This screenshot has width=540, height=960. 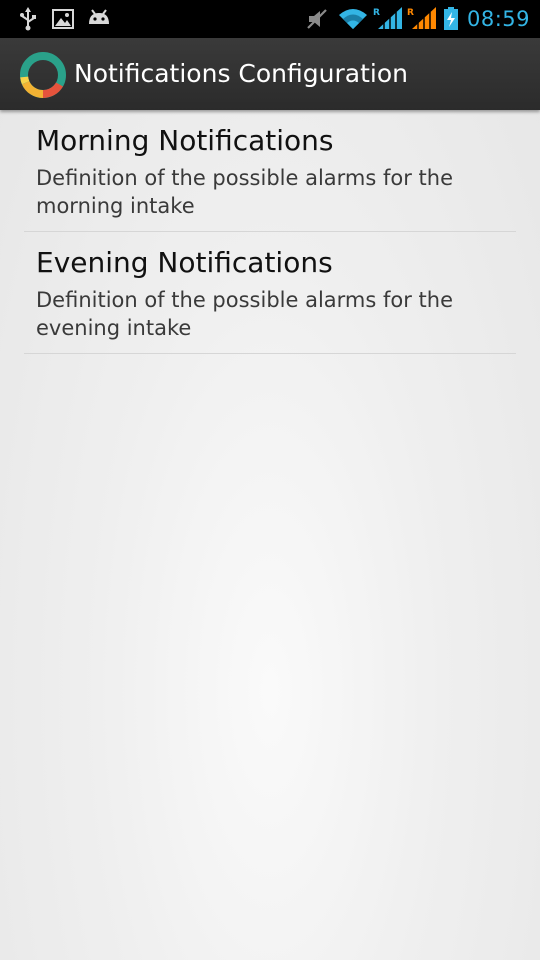 What do you see at coordinates (241, 73) in the screenshot?
I see `page-title: Notifications Configuration` at bounding box center [241, 73].